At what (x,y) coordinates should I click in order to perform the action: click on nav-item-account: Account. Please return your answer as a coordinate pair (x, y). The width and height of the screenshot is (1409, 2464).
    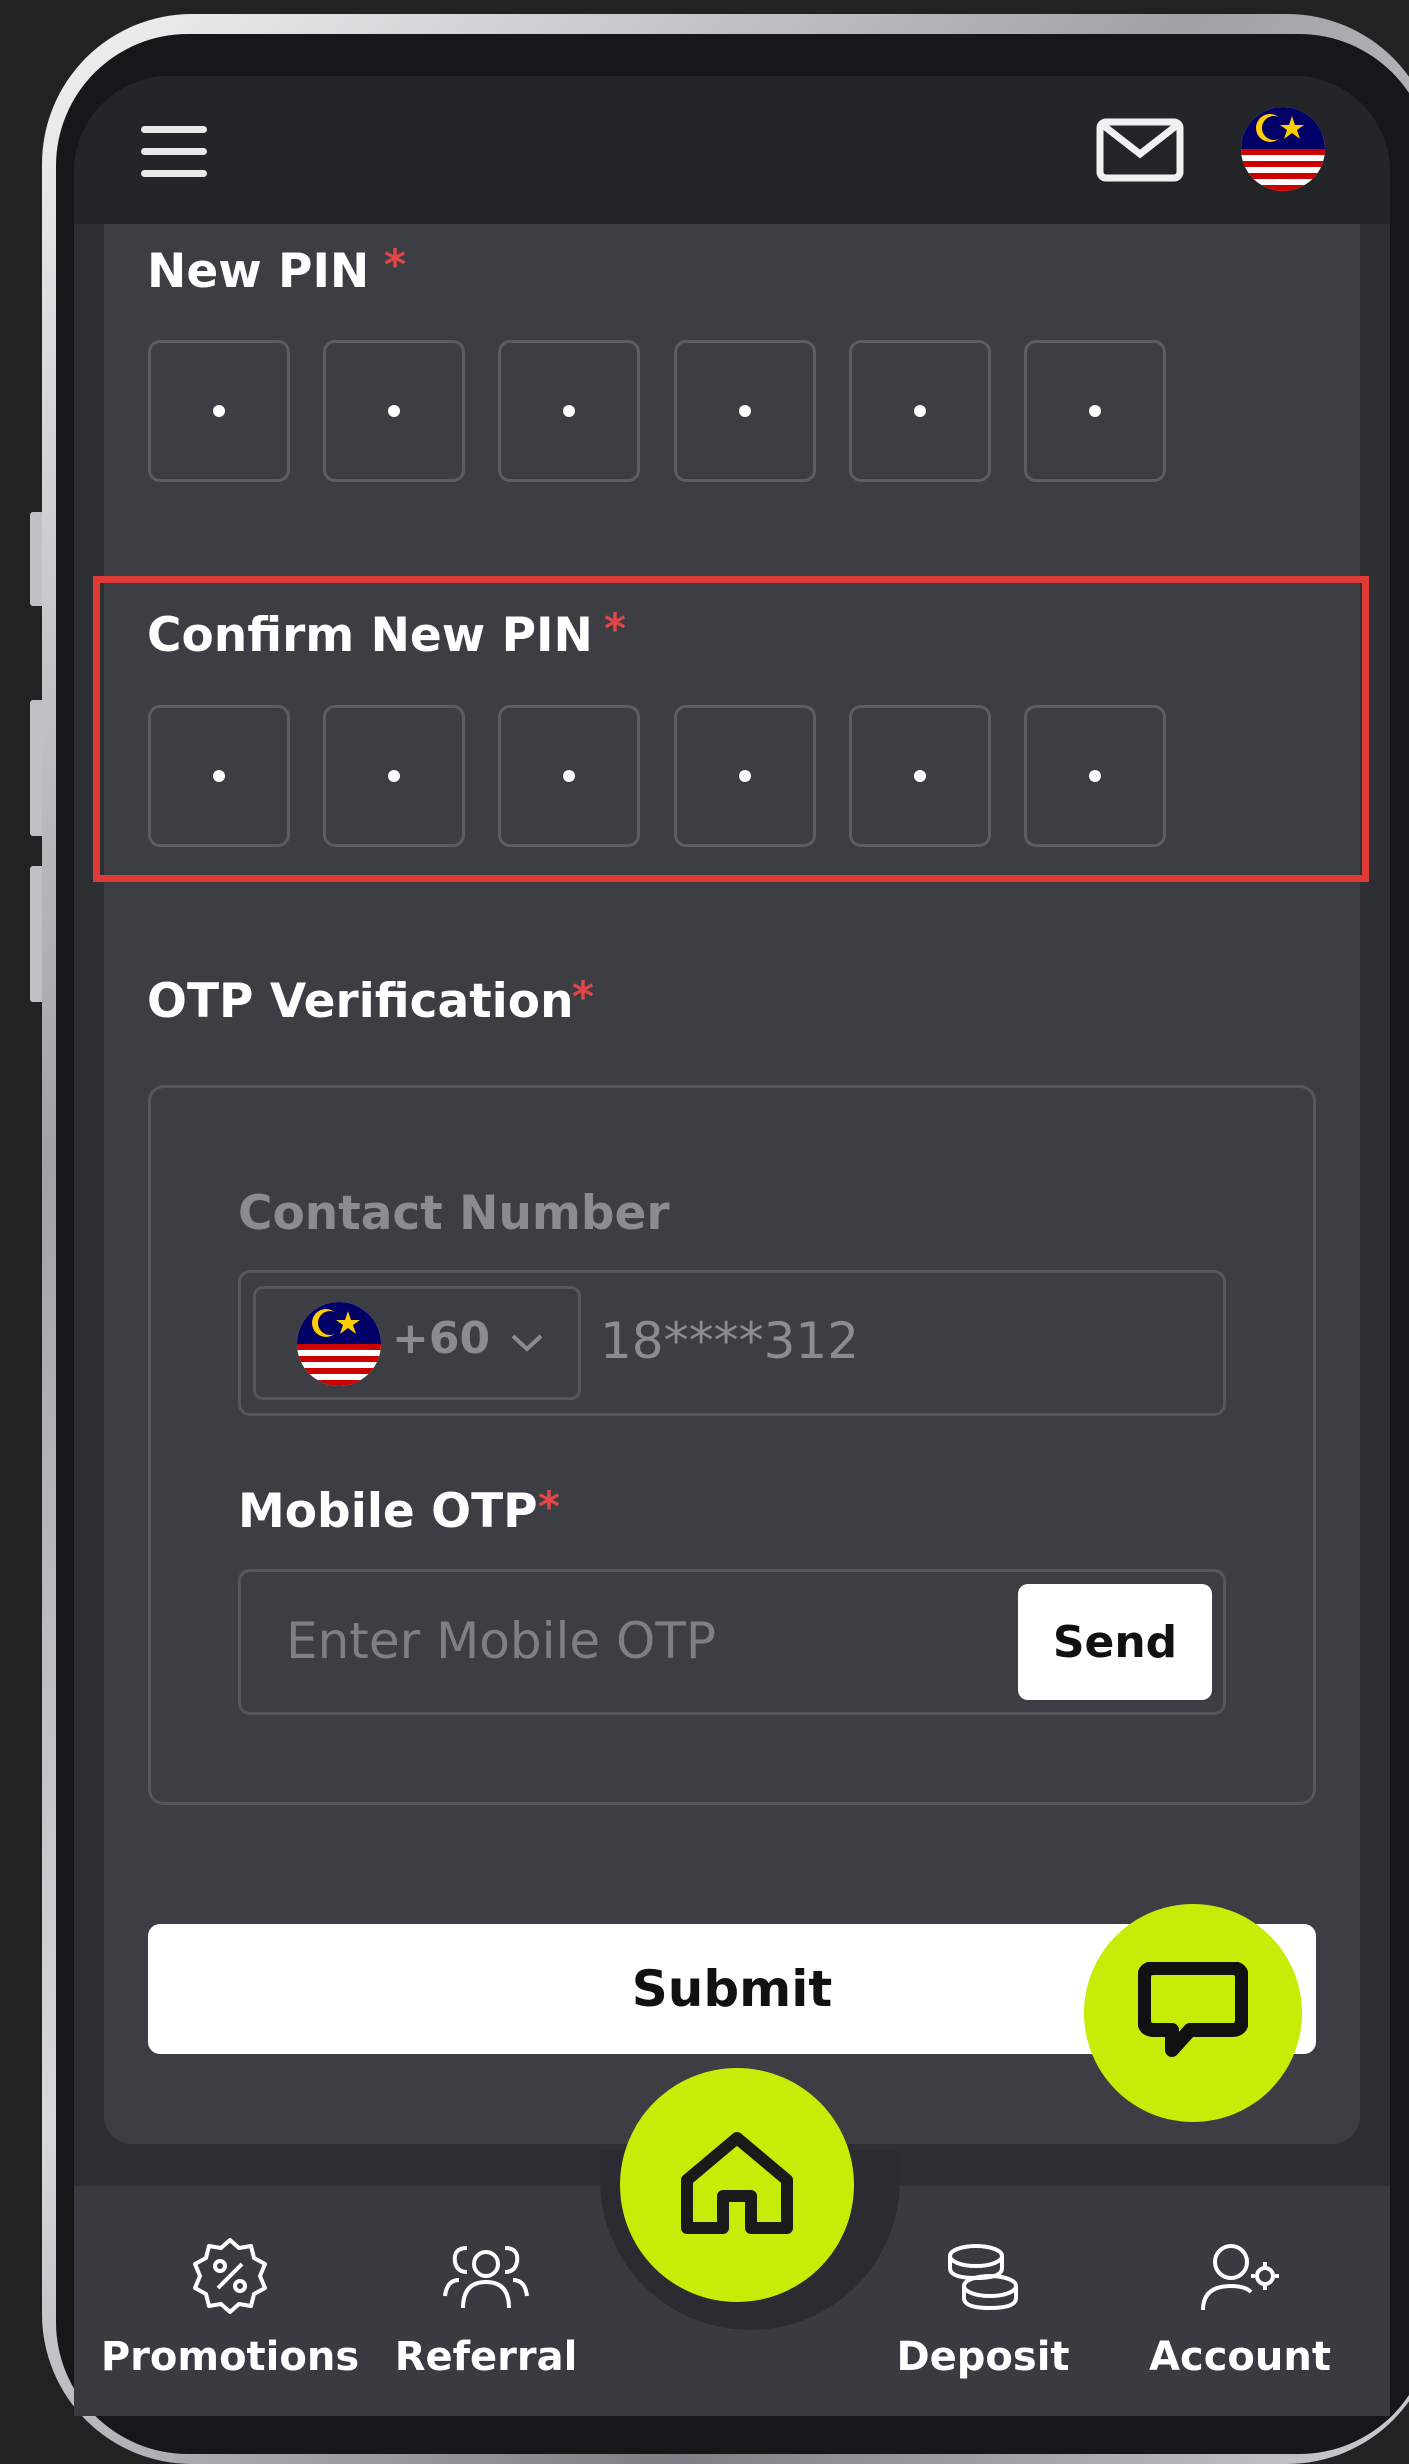
    Looking at the image, I should click on (1240, 2308).